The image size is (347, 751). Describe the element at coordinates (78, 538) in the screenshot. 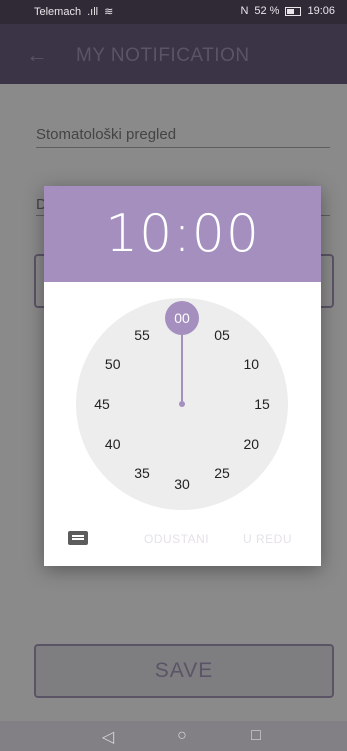

I see `keyboard-icon` at that location.